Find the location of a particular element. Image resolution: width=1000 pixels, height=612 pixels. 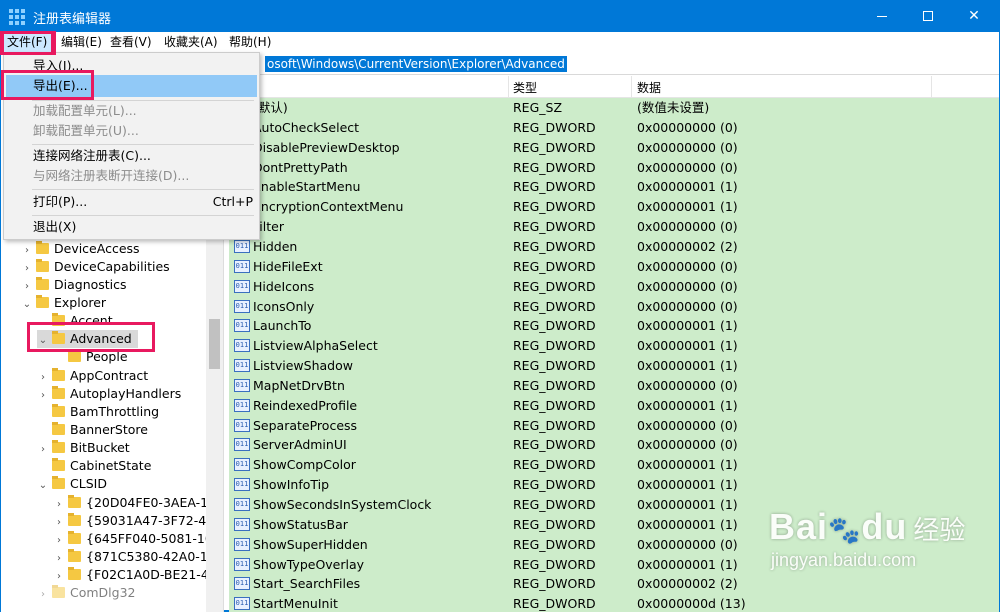

tree-item-clsid: ⌄ CLSID is located at coordinates (72, 484).